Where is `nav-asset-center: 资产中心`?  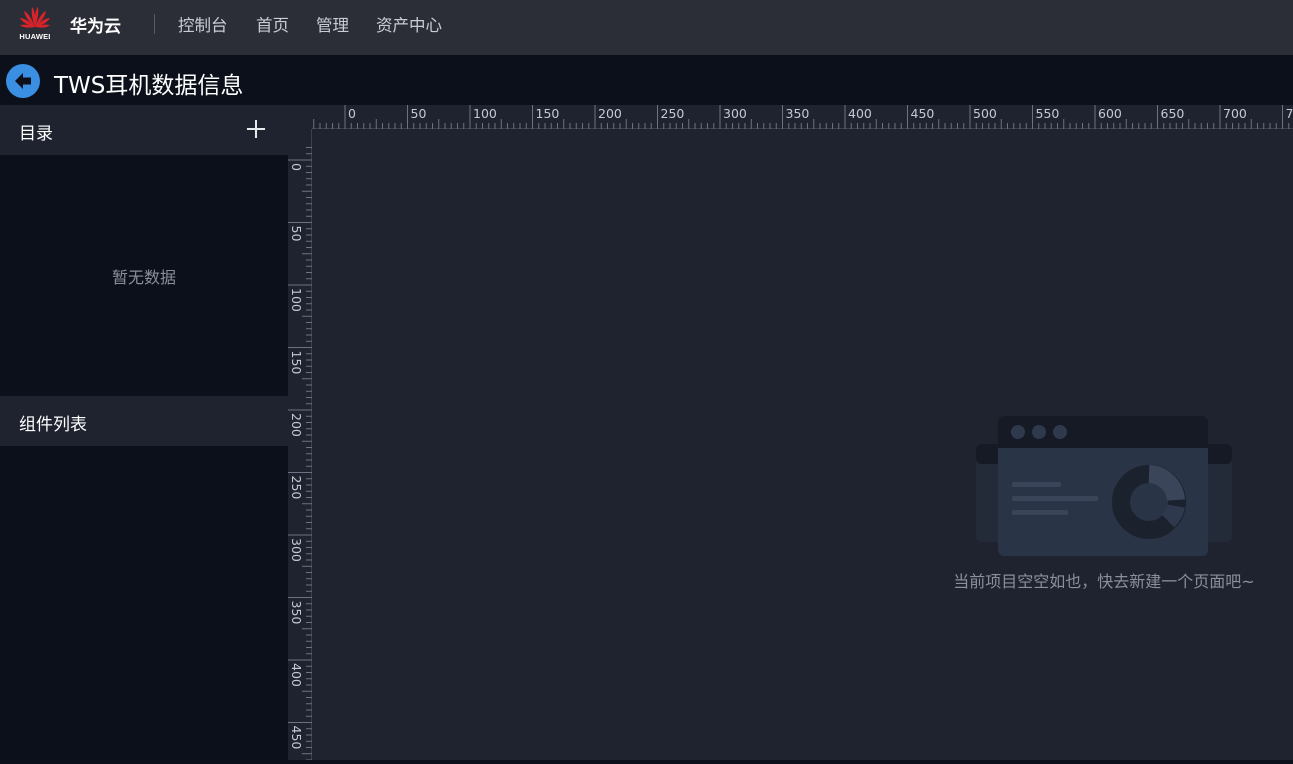
nav-asset-center: 资产中心 is located at coordinates (409, 24).